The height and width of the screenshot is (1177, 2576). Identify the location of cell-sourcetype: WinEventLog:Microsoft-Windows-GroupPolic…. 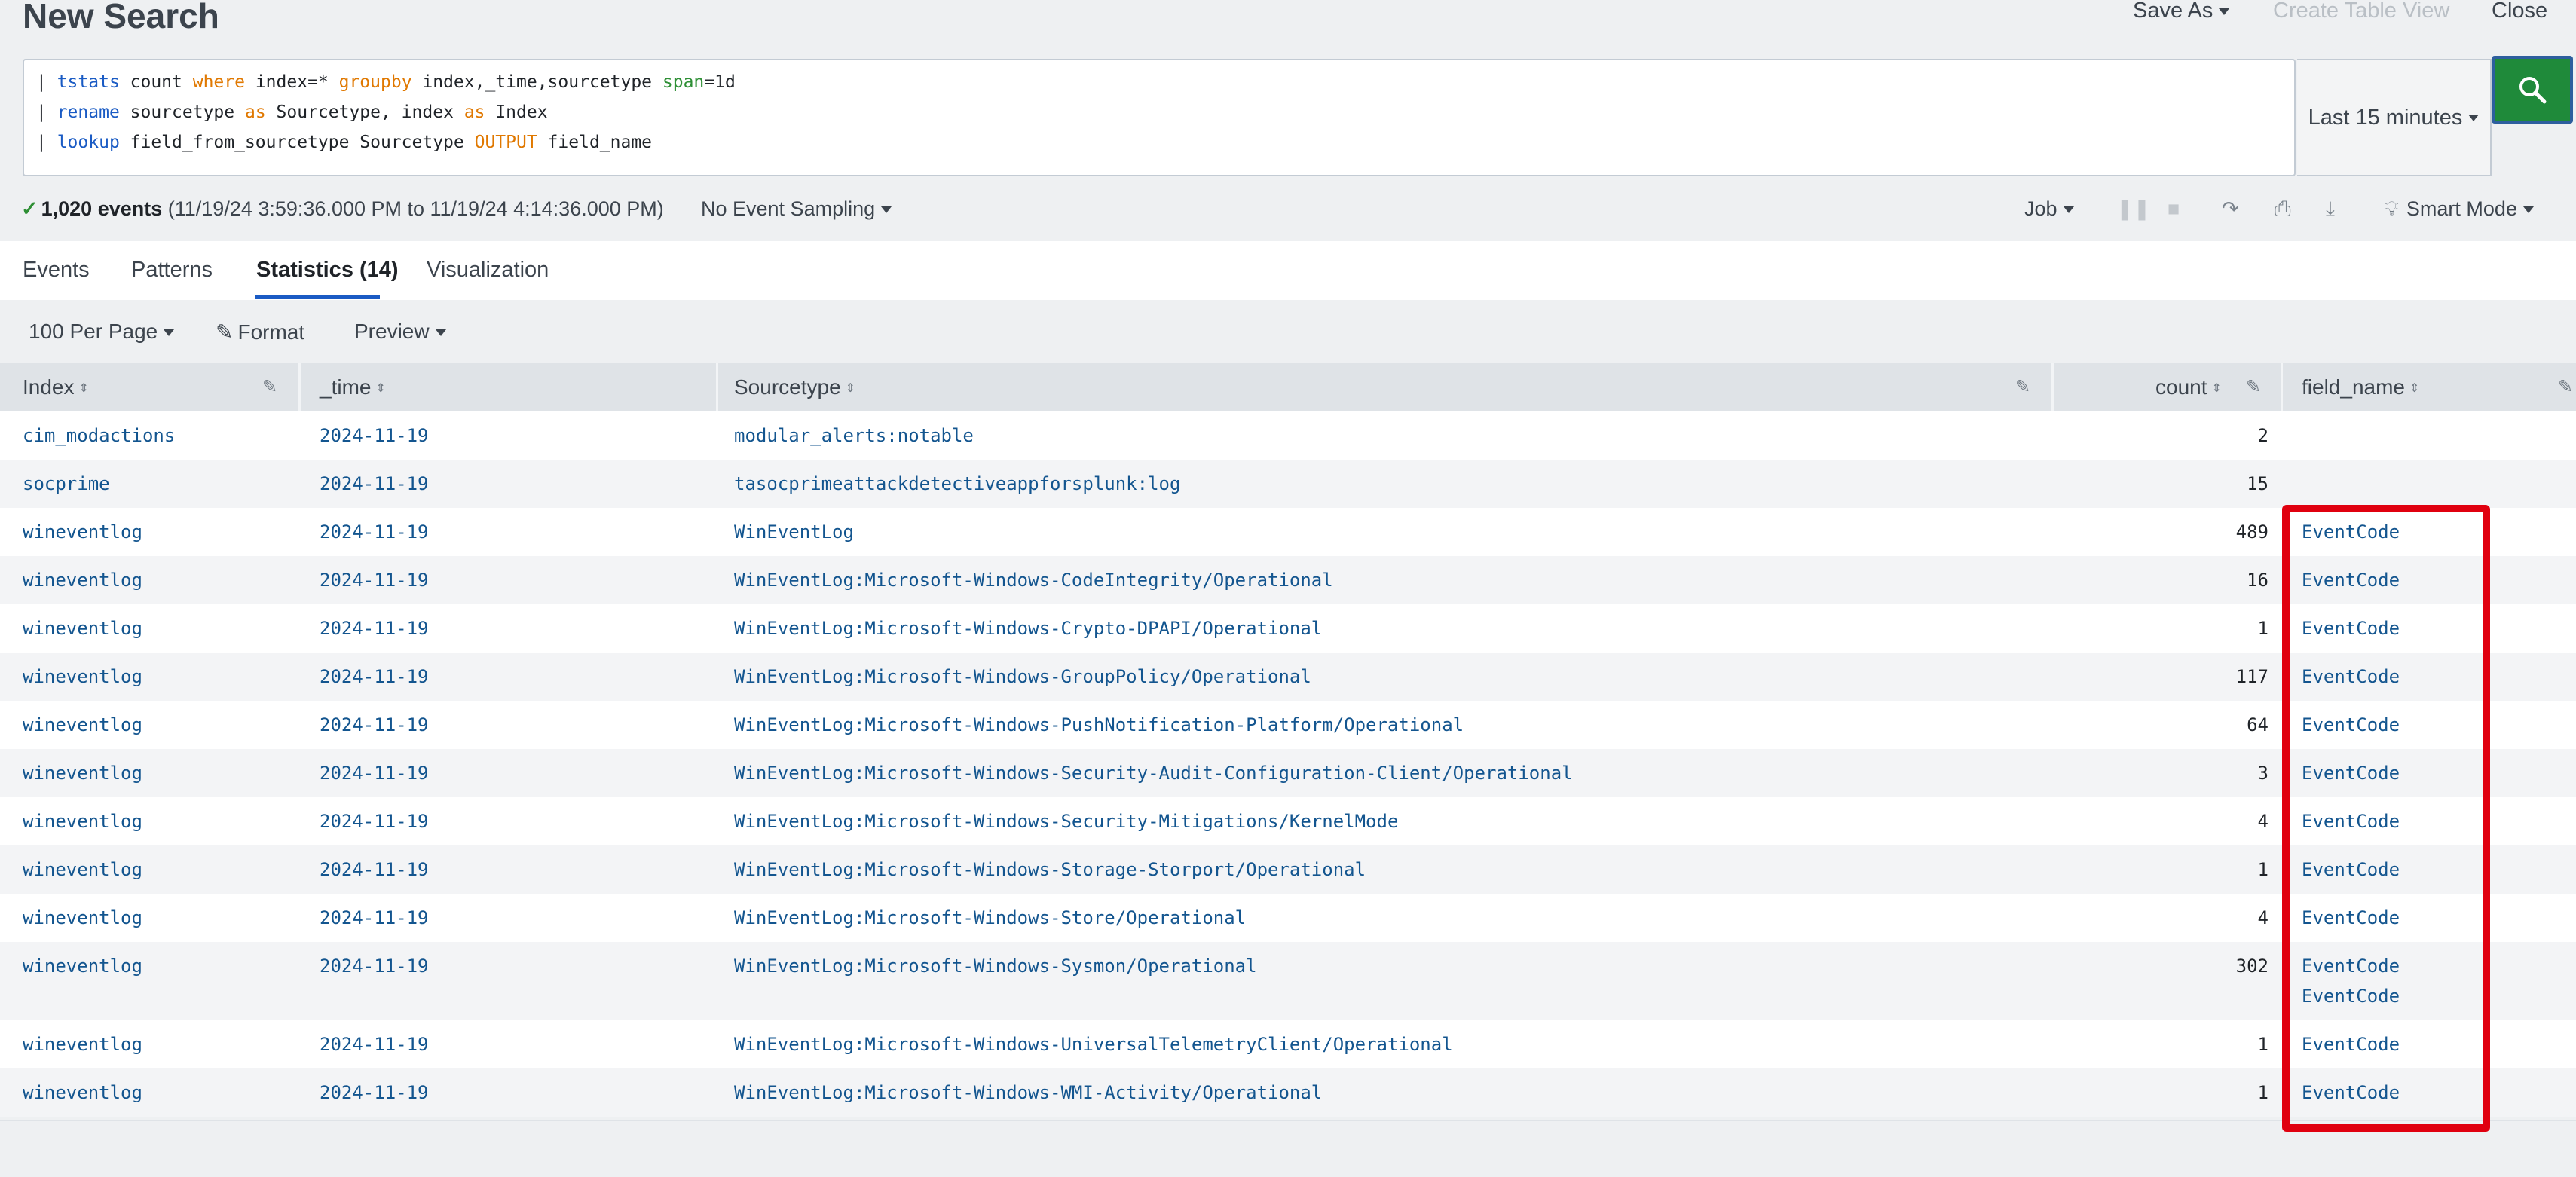
(1022, 676).